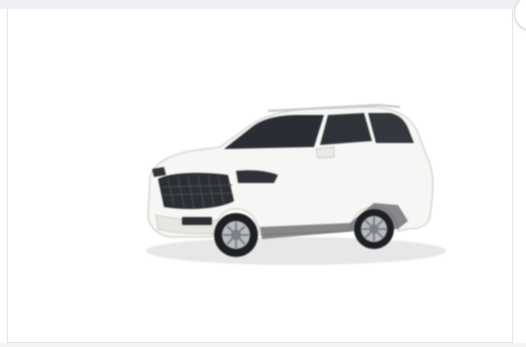 The image size is (526, 347). Describe the element at coordinates (236, 235) in the screenshot. I see `front-wheel` at that location.